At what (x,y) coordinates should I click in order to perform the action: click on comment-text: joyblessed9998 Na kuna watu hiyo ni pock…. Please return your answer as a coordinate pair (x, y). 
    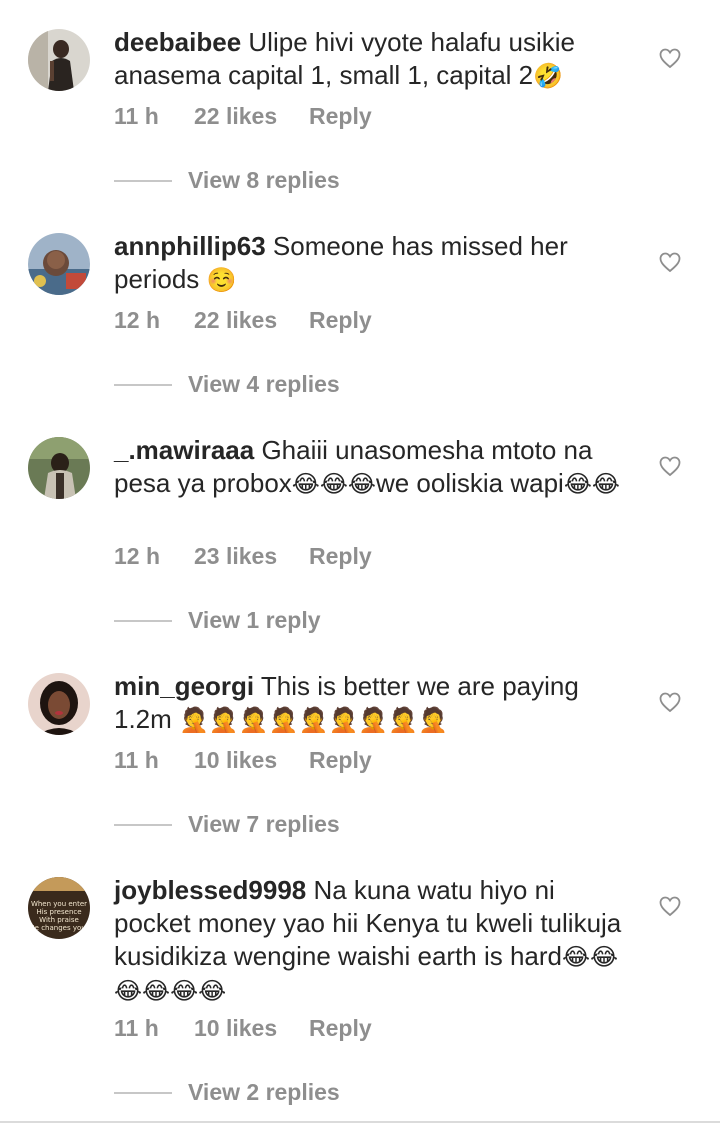
    Looking at the image, I should click on (374, 941).